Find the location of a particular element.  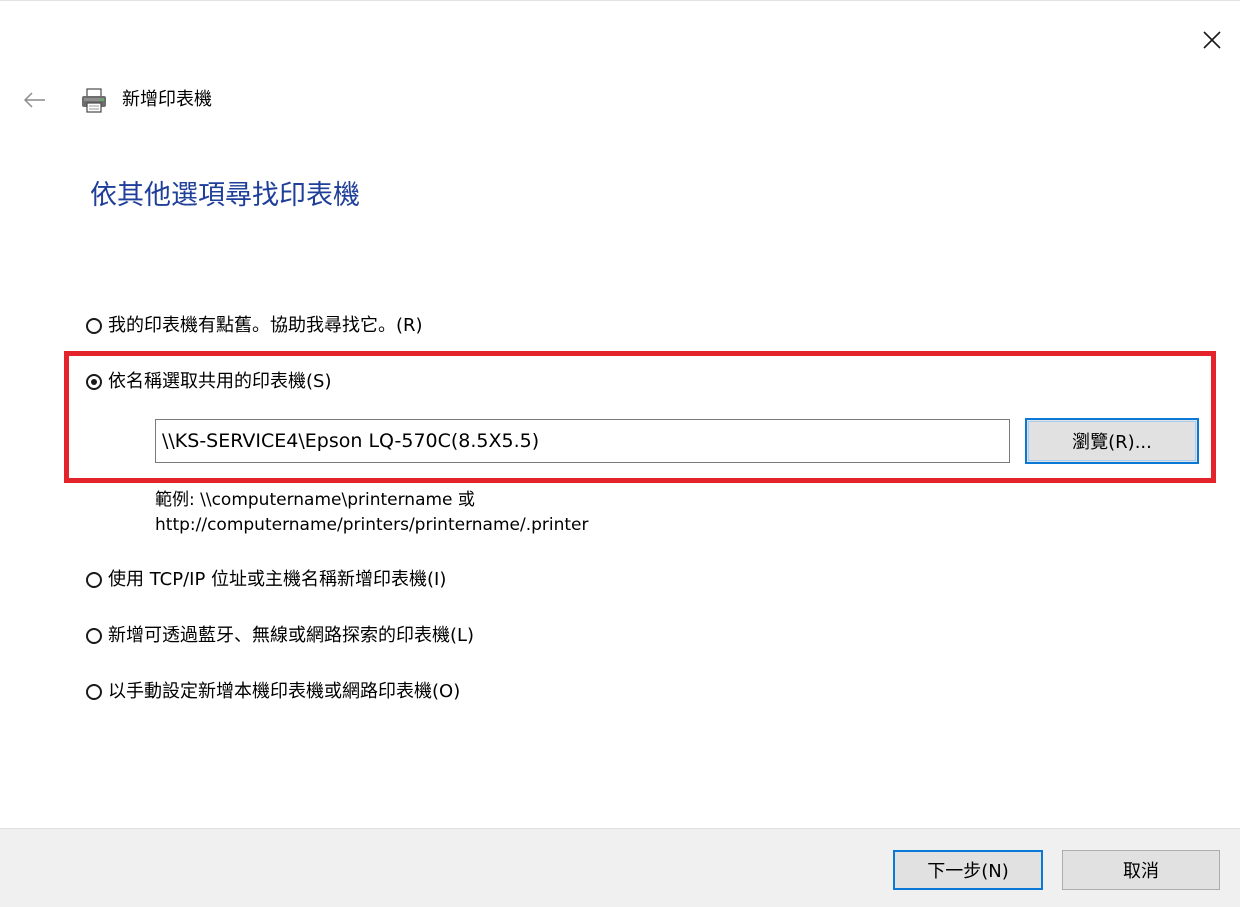

option-label: 我的印表機有點舊。協助我尋找它。(R) is located at coordinates (265, 325).